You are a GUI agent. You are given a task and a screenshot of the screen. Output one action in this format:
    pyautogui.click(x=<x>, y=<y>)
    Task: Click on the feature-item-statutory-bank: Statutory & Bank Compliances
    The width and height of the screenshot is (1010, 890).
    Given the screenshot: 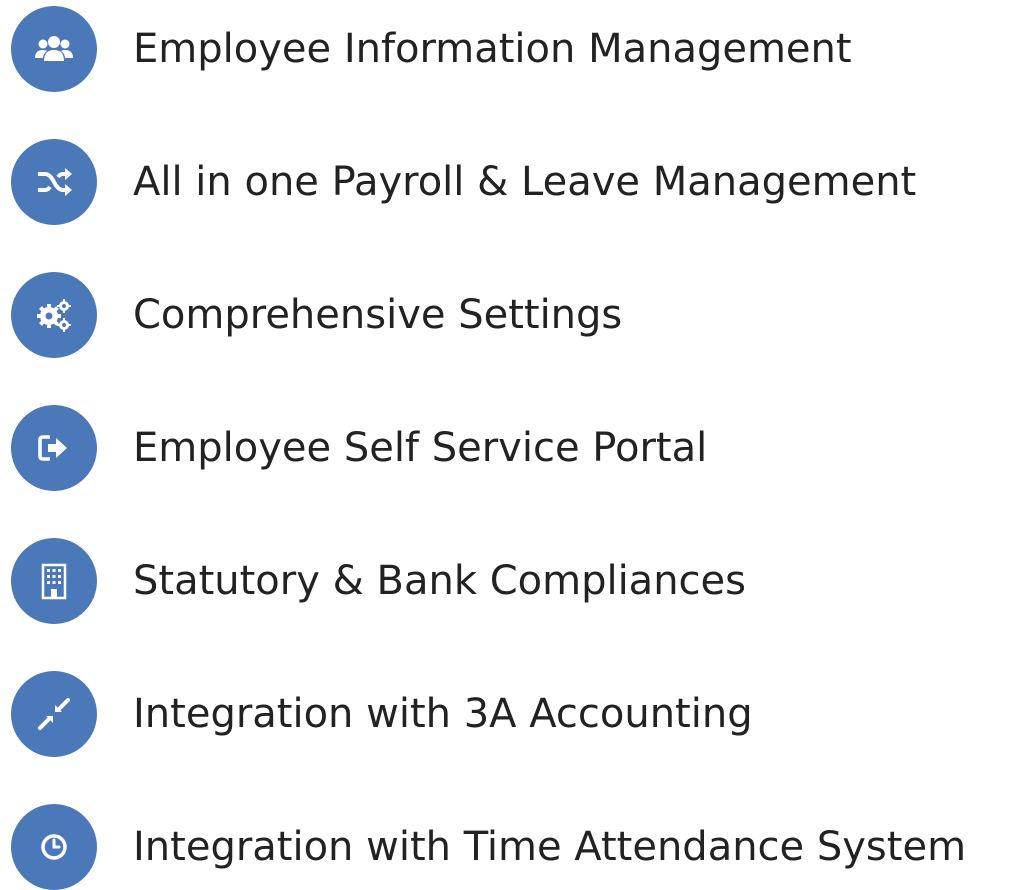 What is the action you would take?
    pyautogui.click(x=378, y=581)
    